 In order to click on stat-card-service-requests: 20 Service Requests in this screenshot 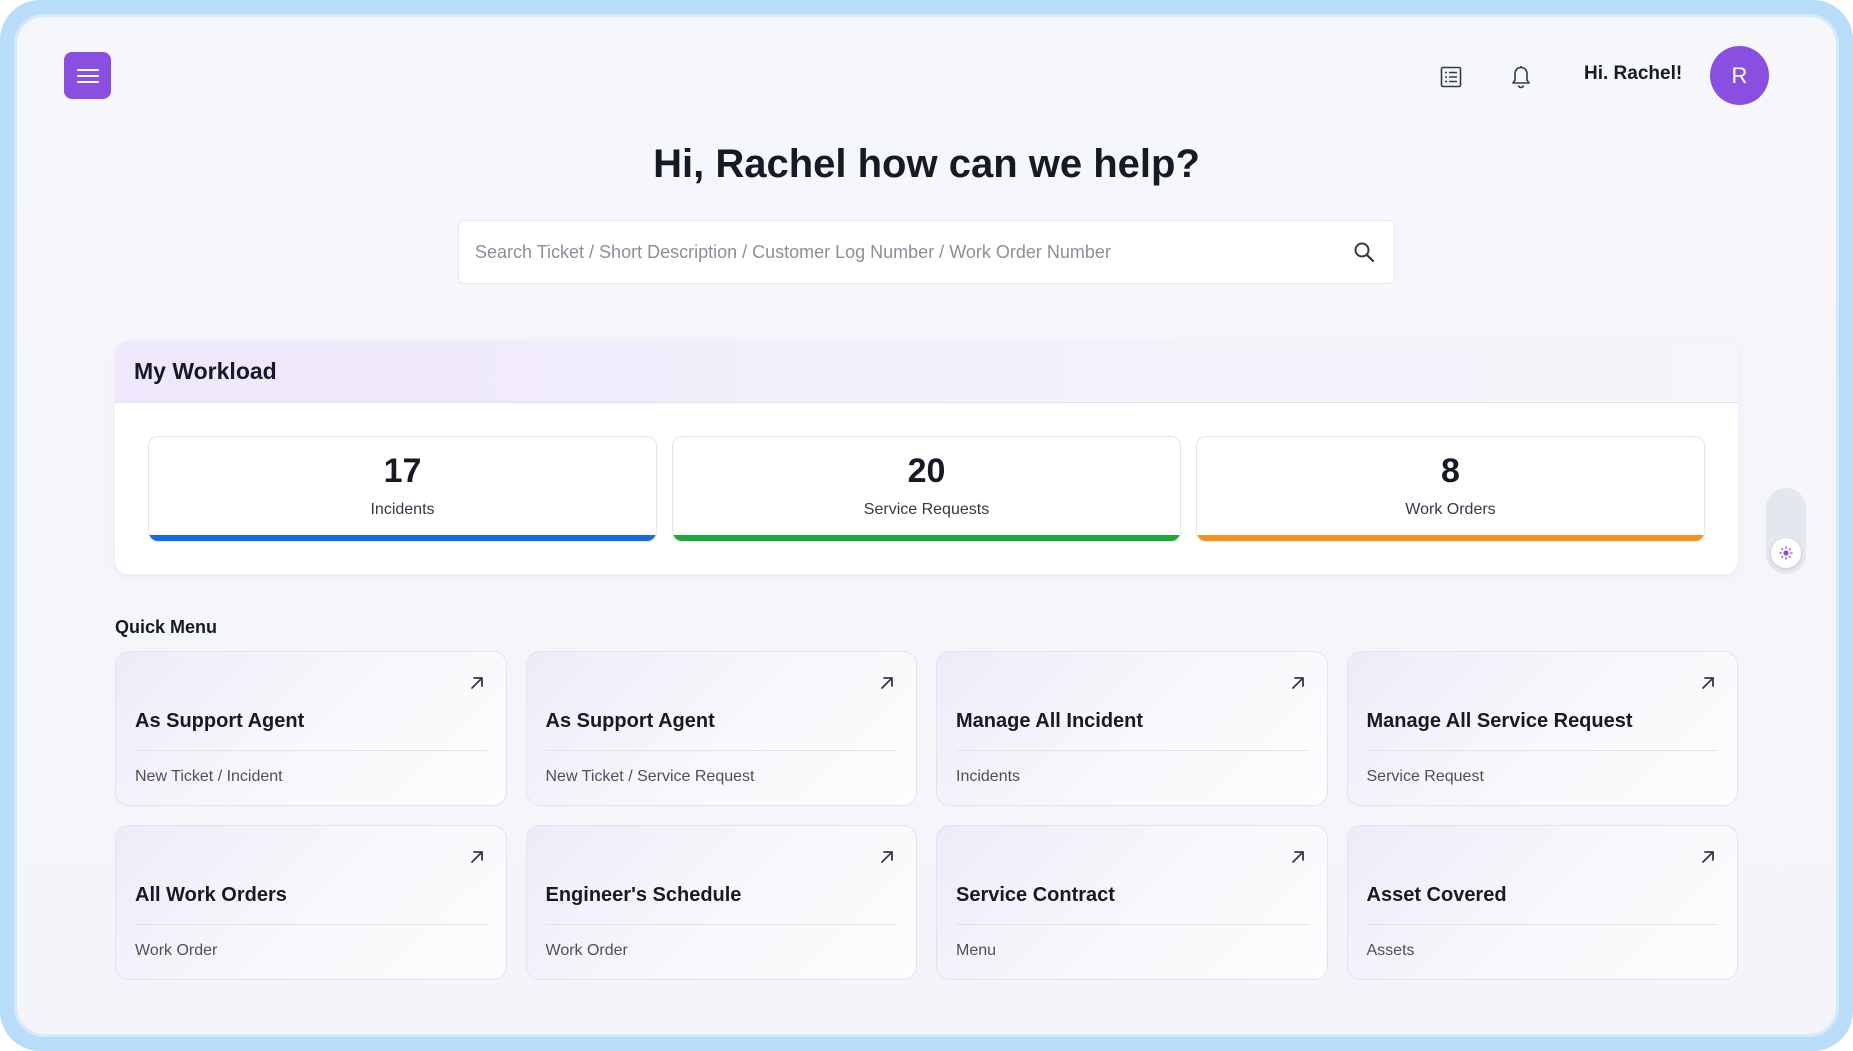, I will do `click(926, 489)`.